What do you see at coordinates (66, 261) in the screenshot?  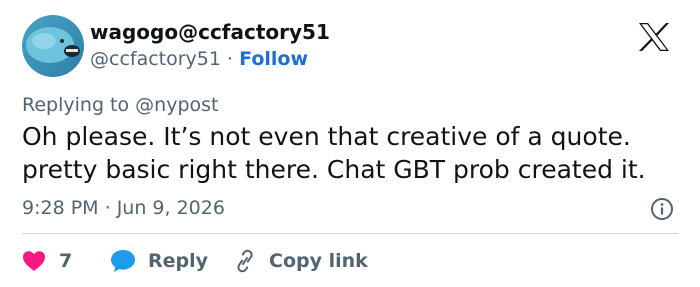 I see `like-count: 7` at bounding box center [66, 261].